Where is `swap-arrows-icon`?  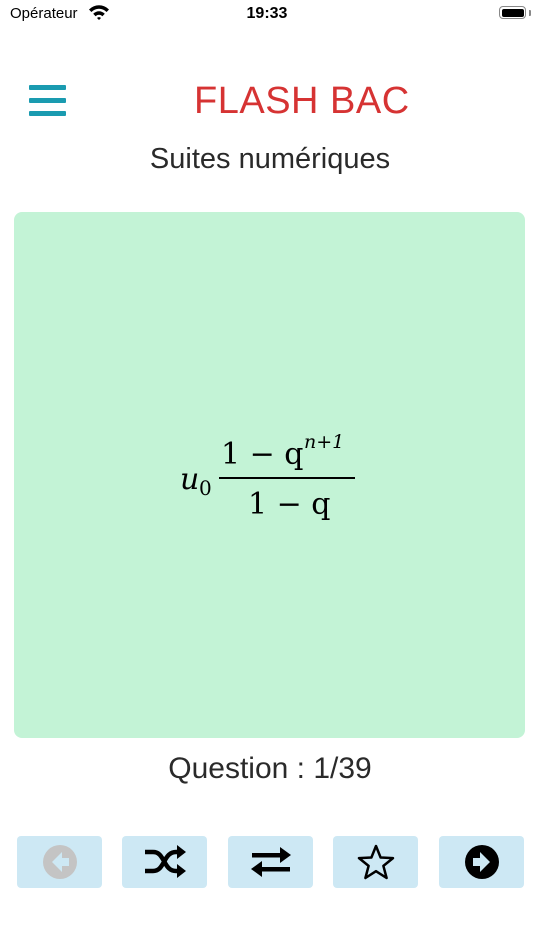
swap-arrows-icon is located at coordinates (270, 862).